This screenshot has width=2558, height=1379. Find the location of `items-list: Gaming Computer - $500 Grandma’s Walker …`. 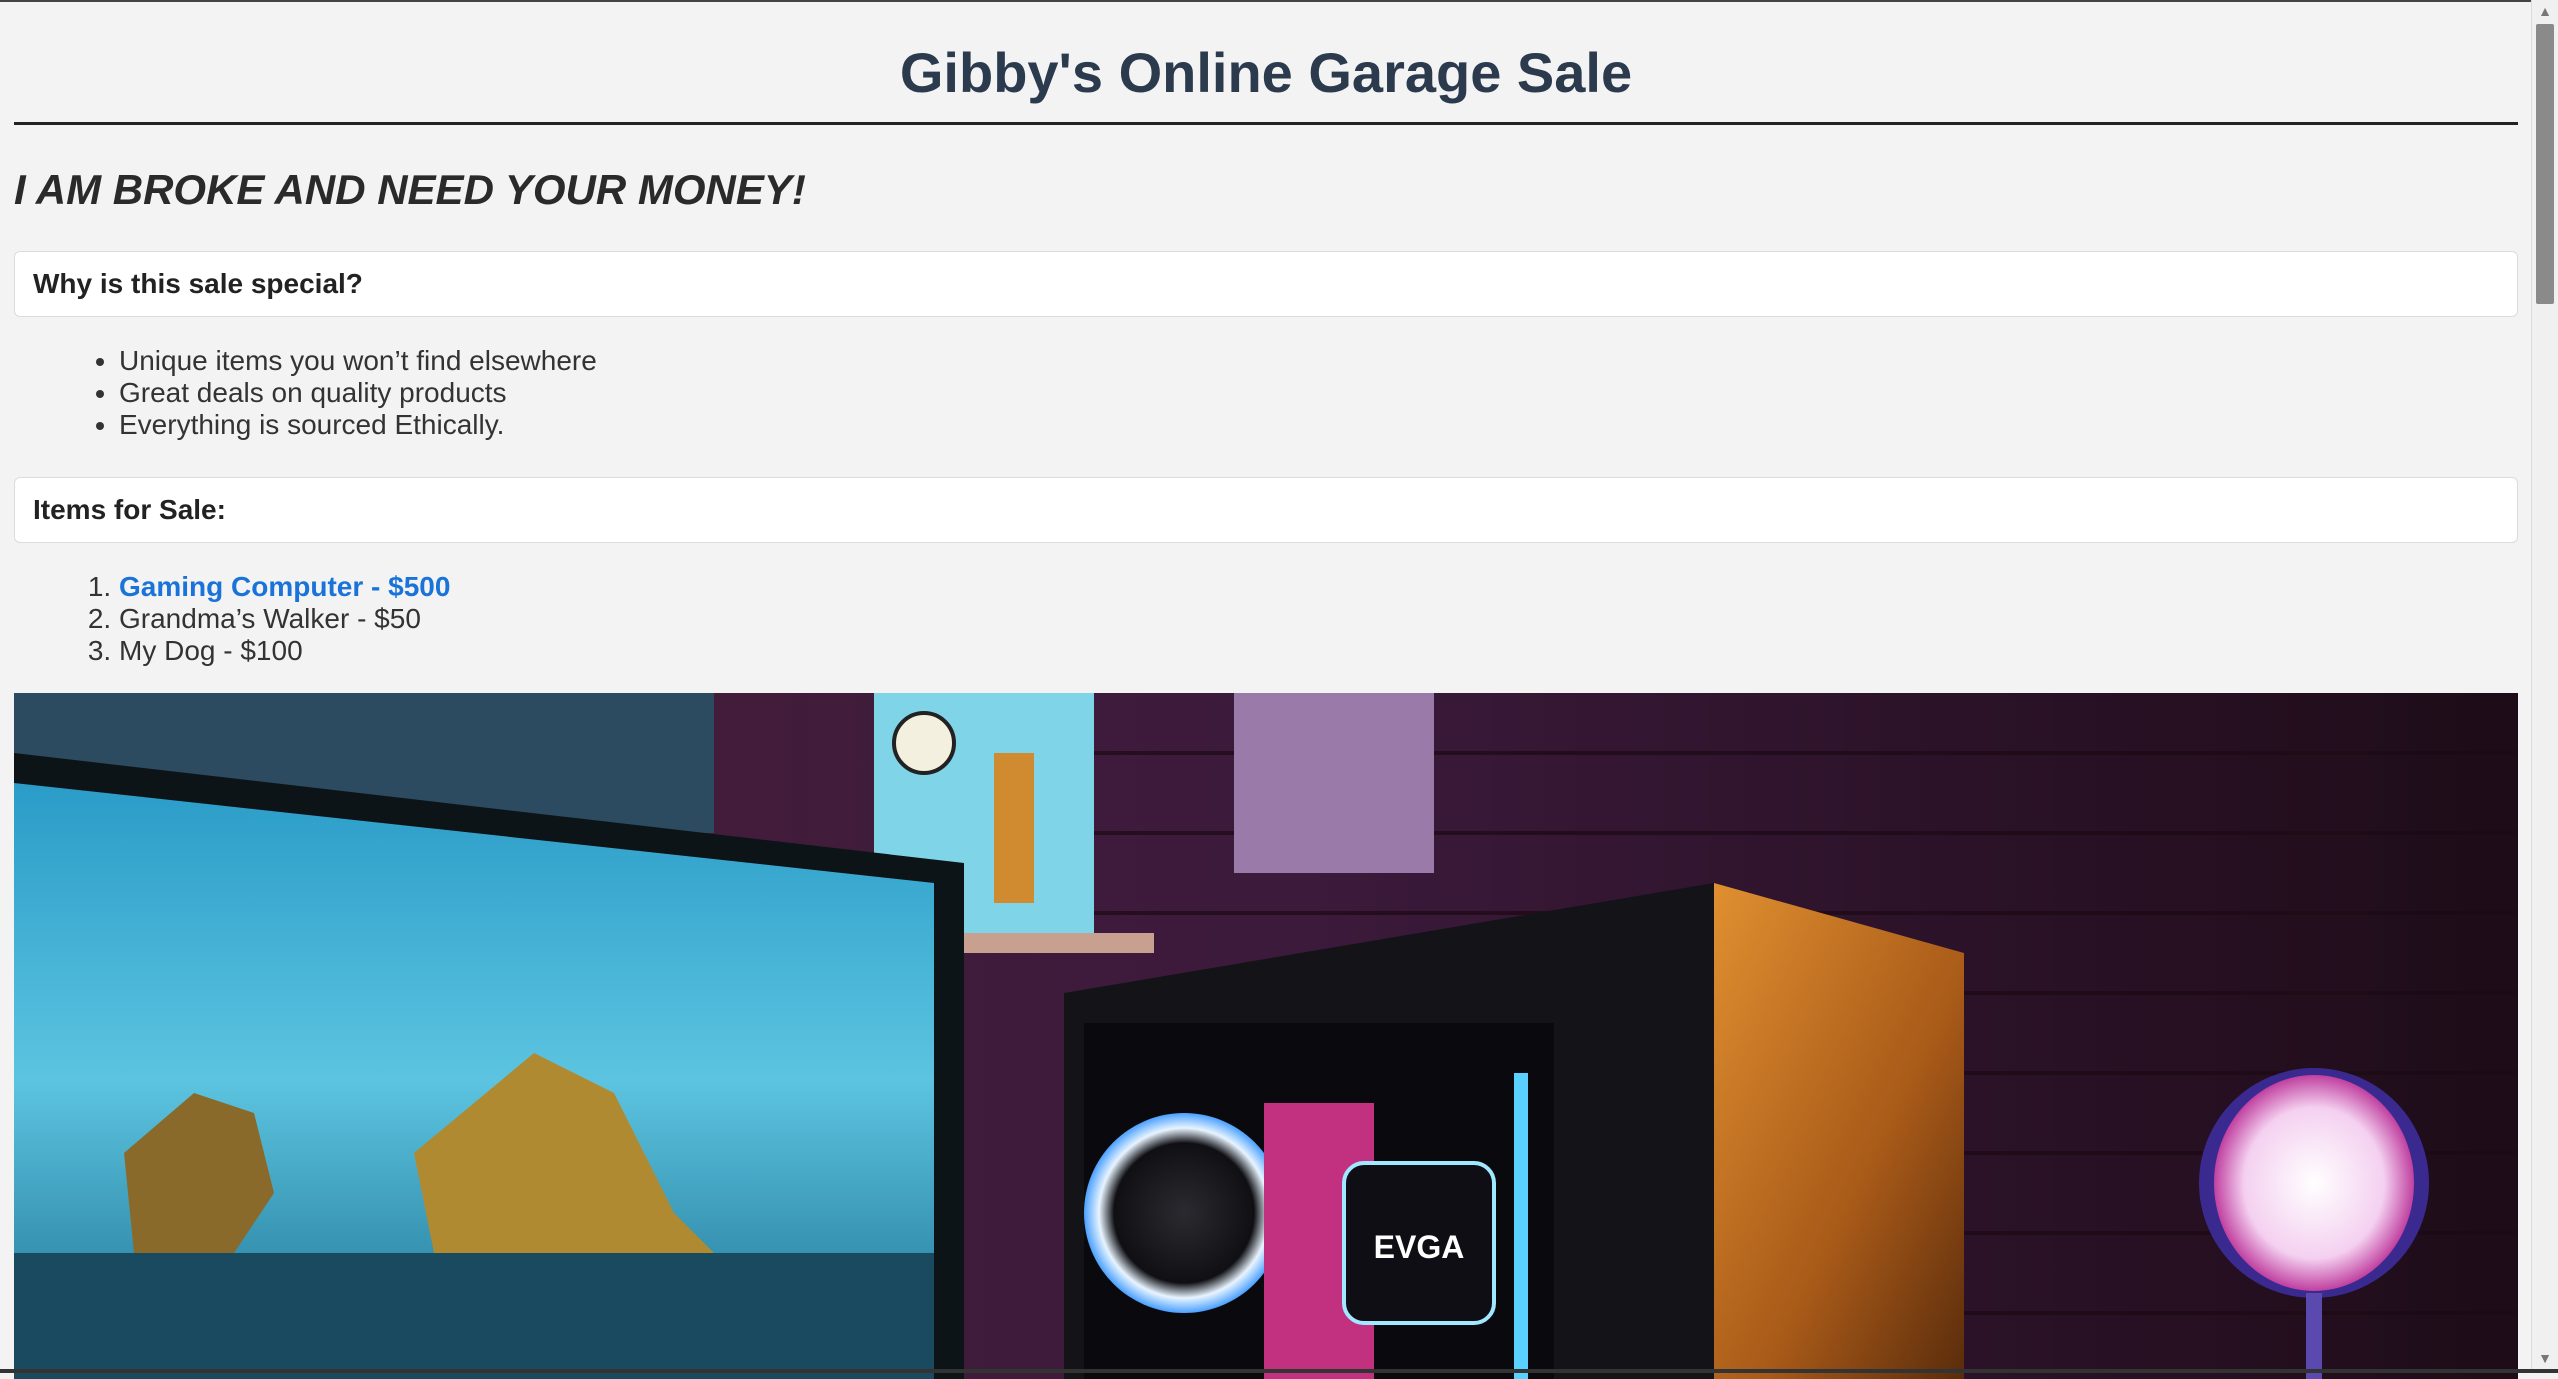

items-list: Gaming Computer - $500 Grandma’s Walker … is located at coordinates (1266, 619).